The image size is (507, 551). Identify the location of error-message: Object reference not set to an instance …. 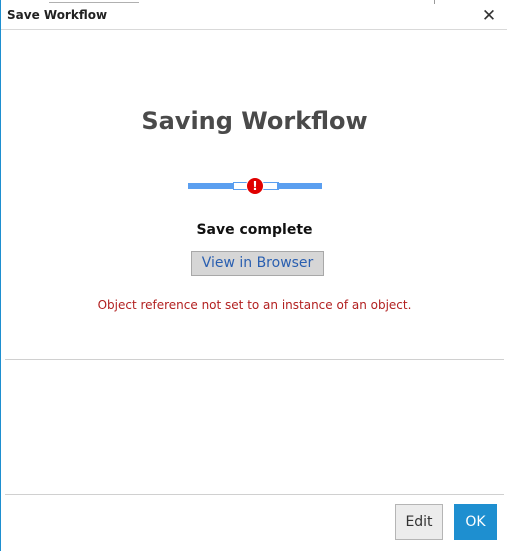
(254, 305).